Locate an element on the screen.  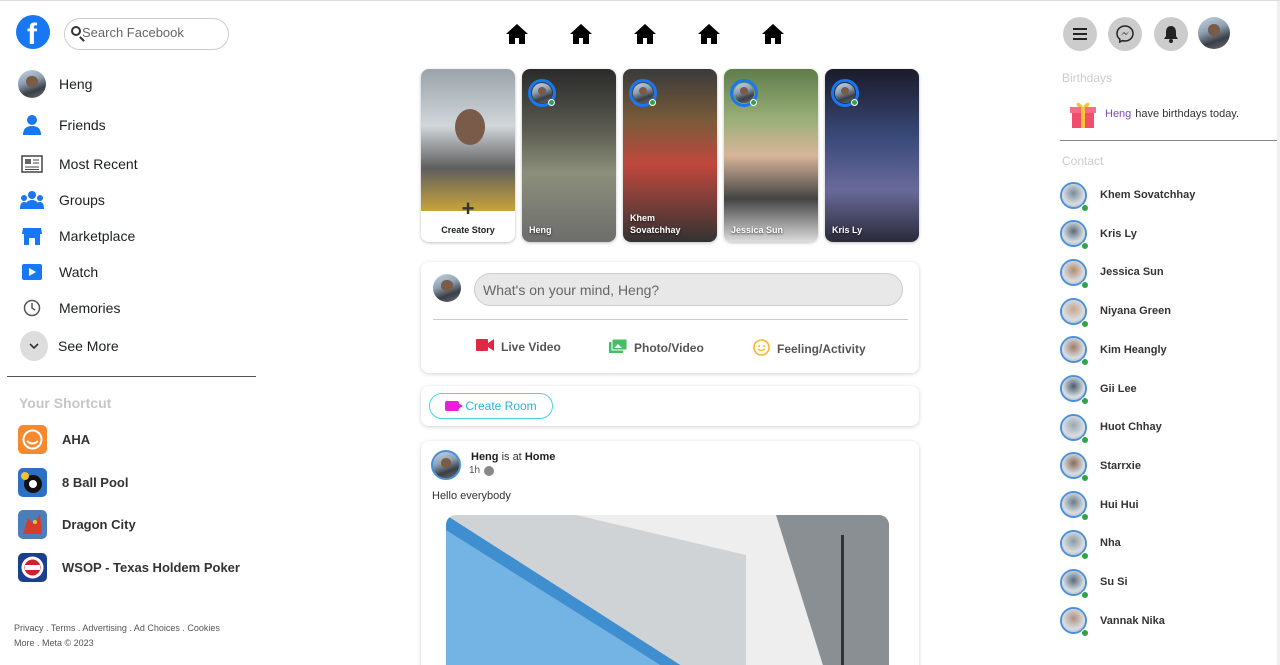
search-box is located at coordinates (146, 34).